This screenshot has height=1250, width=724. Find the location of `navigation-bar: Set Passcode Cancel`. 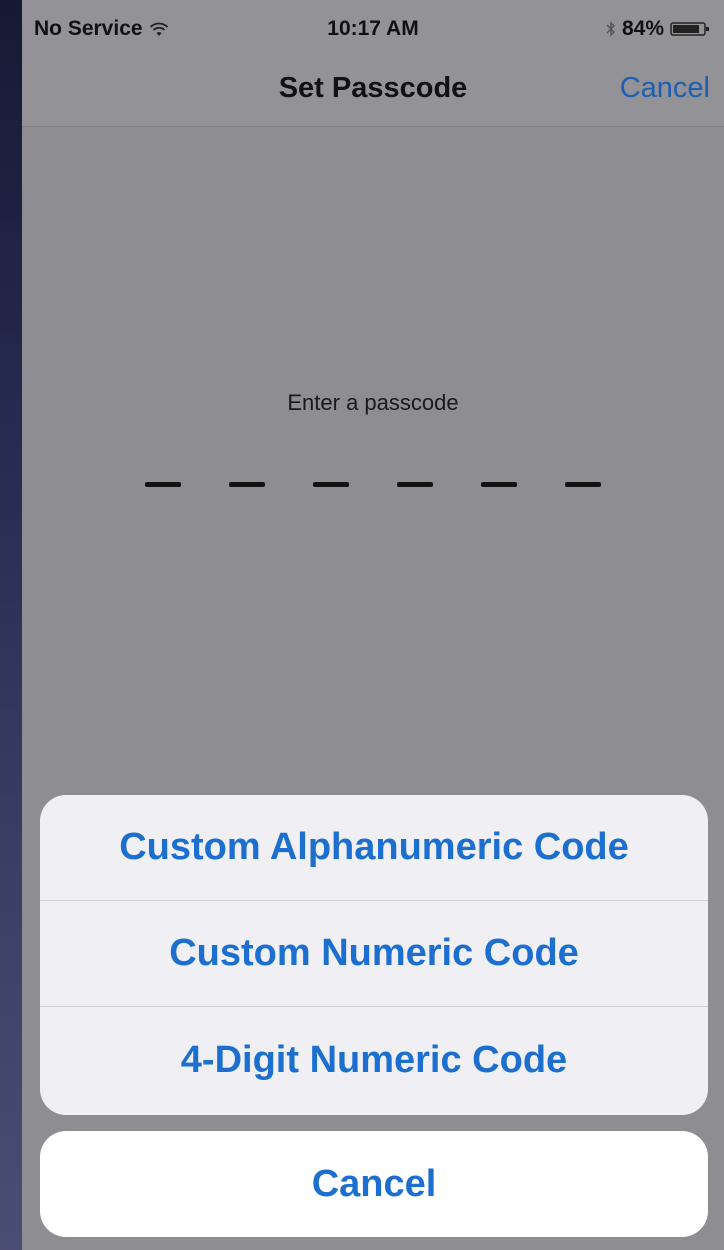

navigation-bar: Set Passcode Cancel is located at coordinates (373, 89).